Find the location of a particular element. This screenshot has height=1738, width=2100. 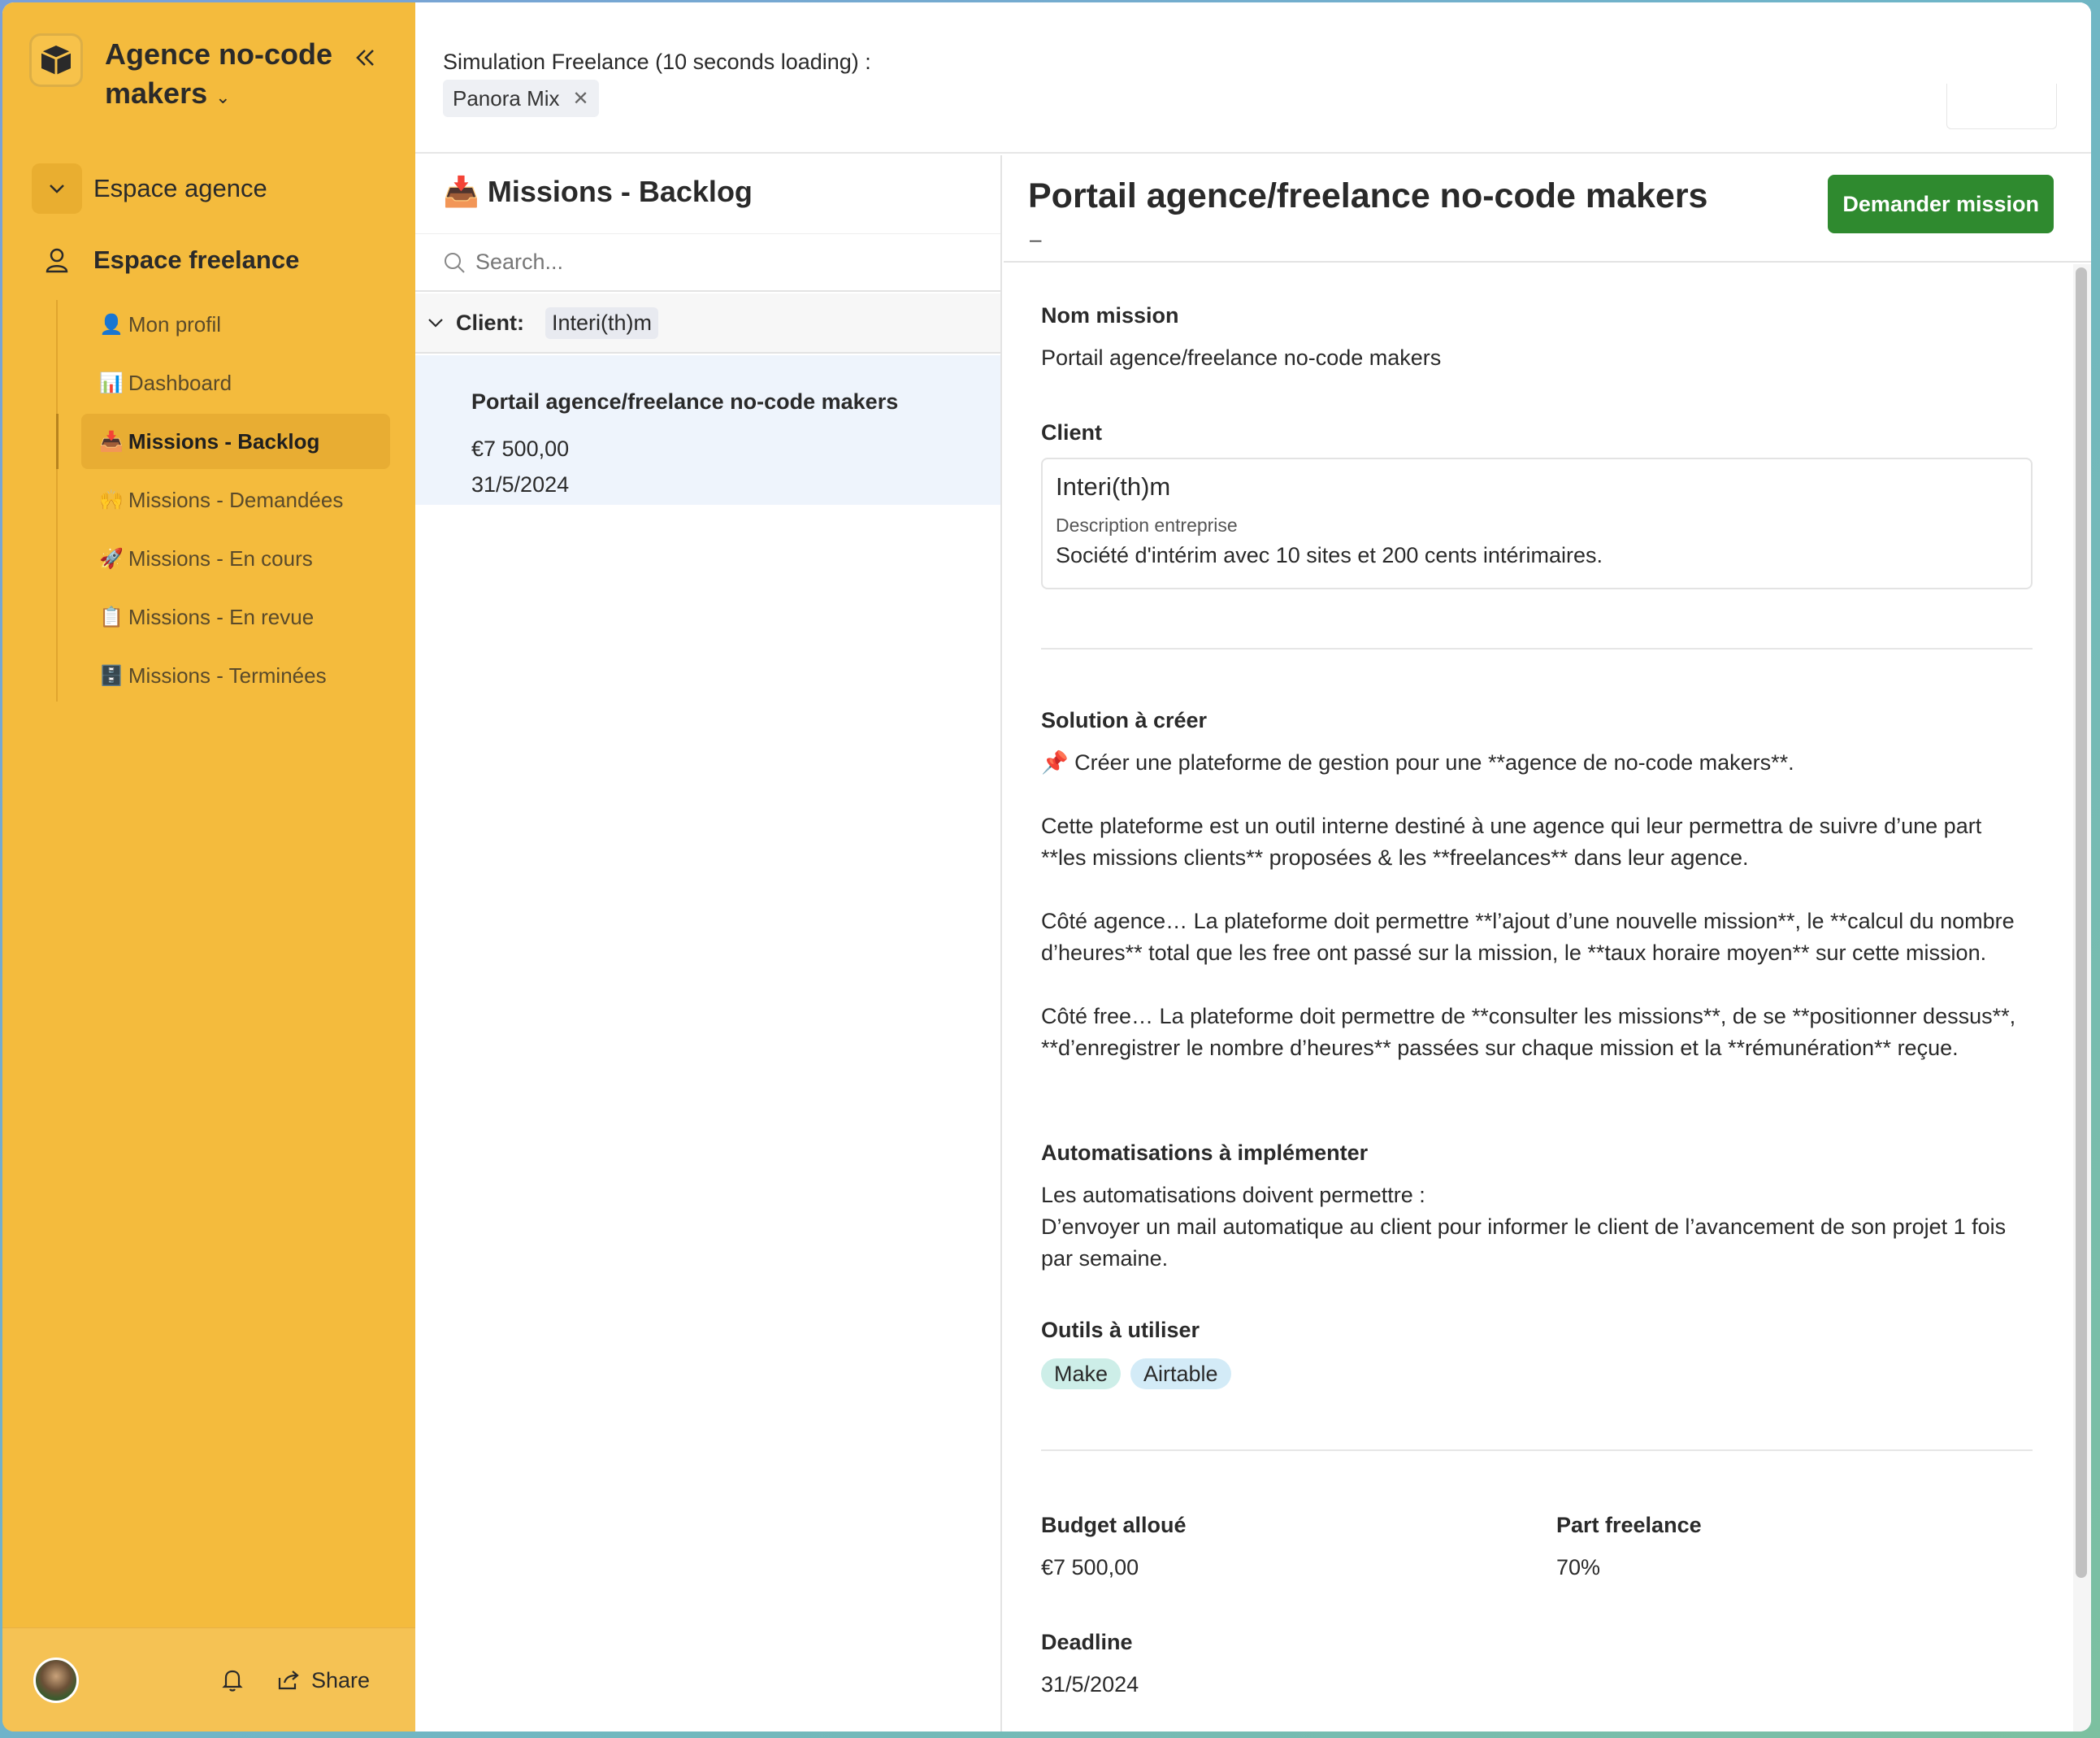

sidebar-item-missions-terminees: 🗄️ Missions - Terminées is located at coordinates (235, 675).